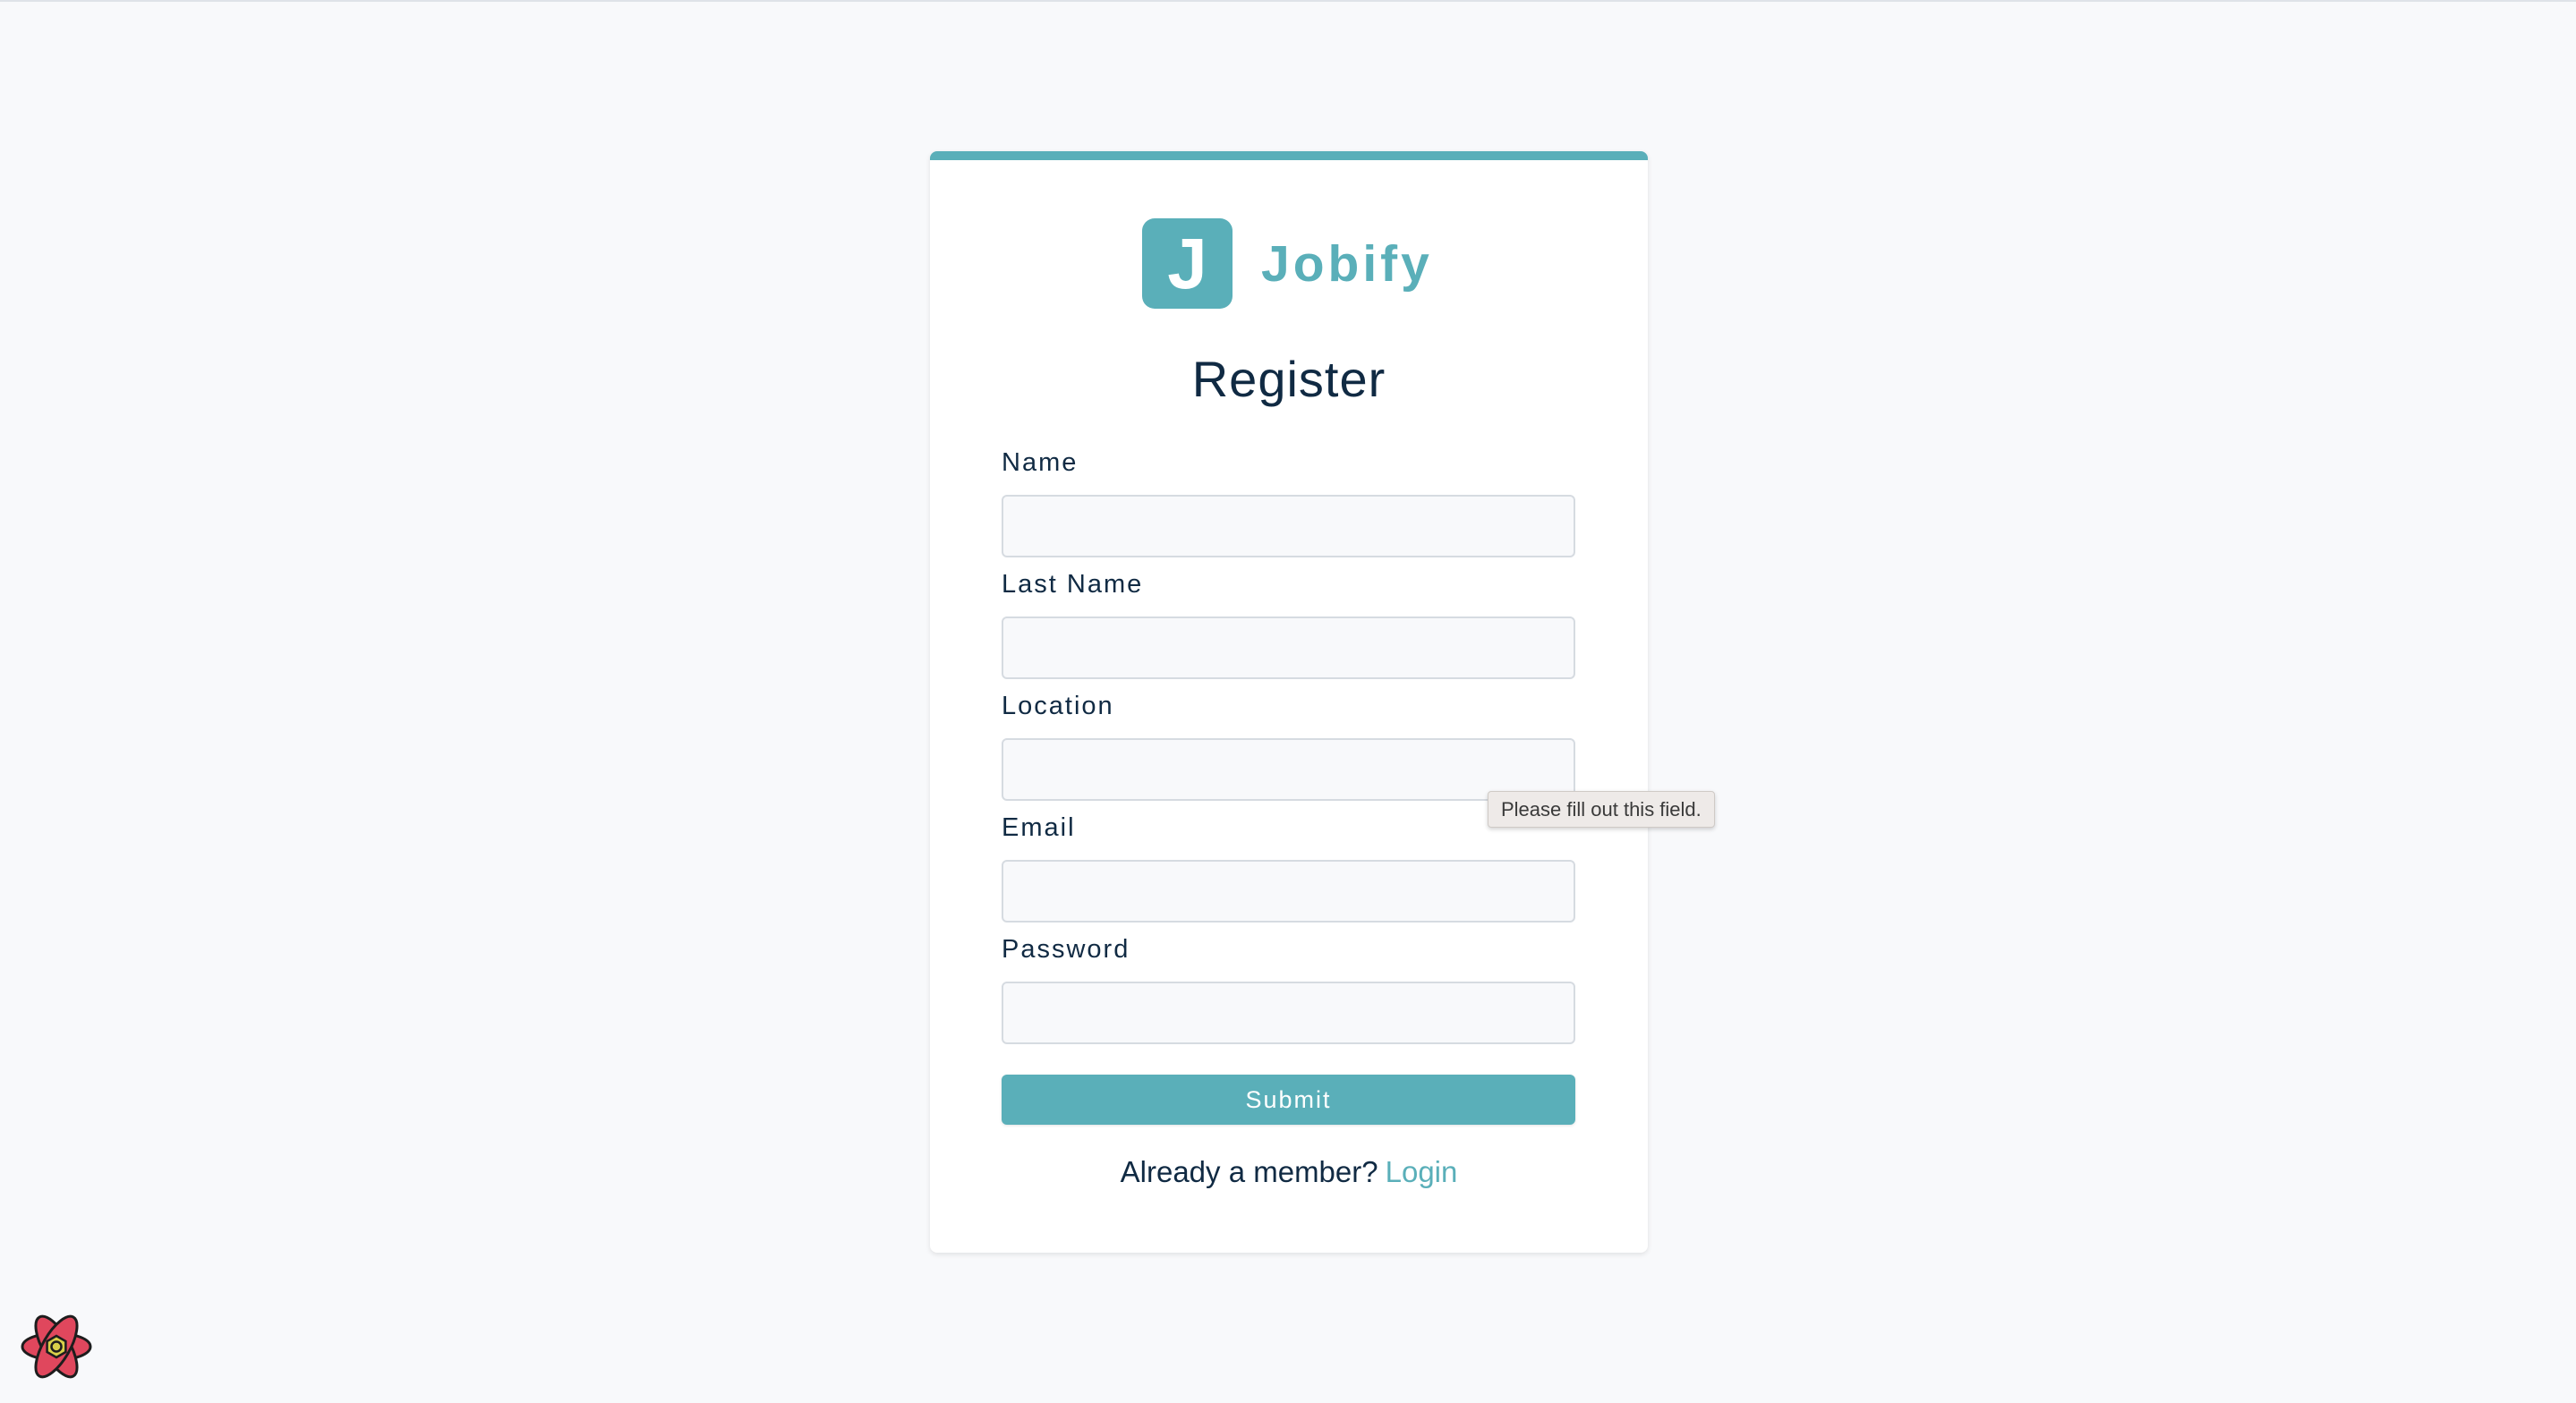  I want to click on page-title: Register, so click(1288, 379).